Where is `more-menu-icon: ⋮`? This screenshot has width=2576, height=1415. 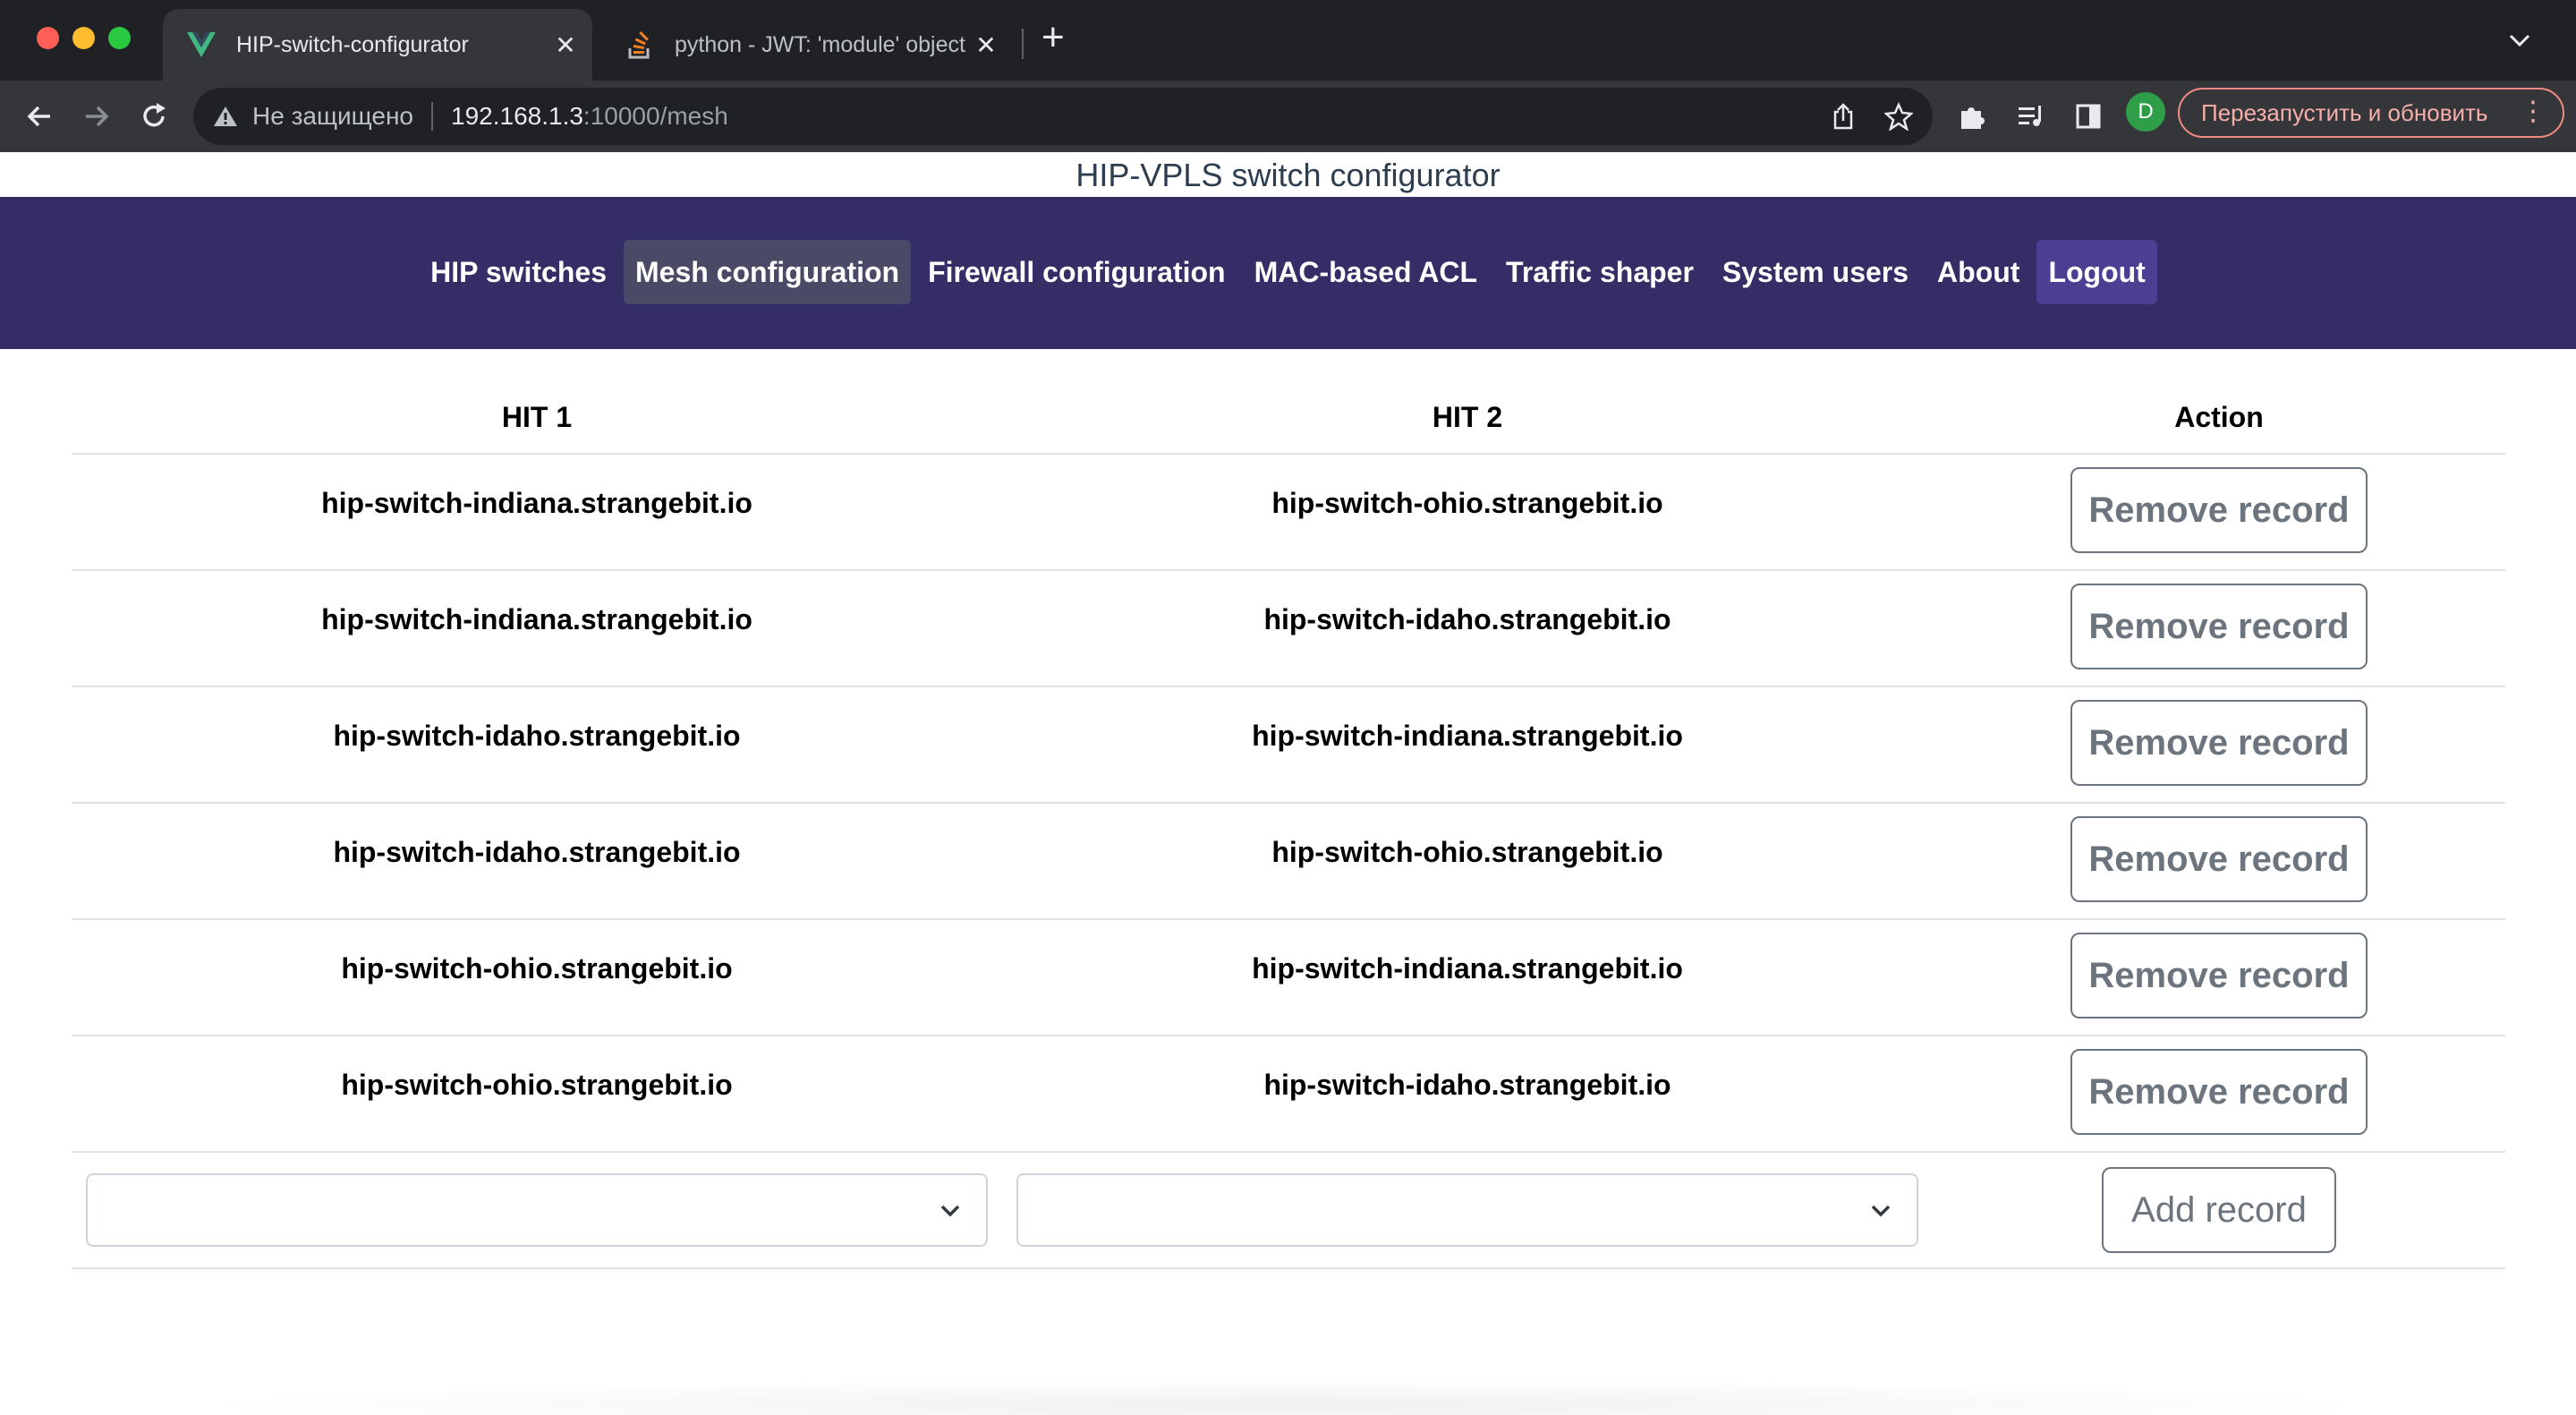 more-menu-icon: ⋮ is located at coordinates (2533, 111).